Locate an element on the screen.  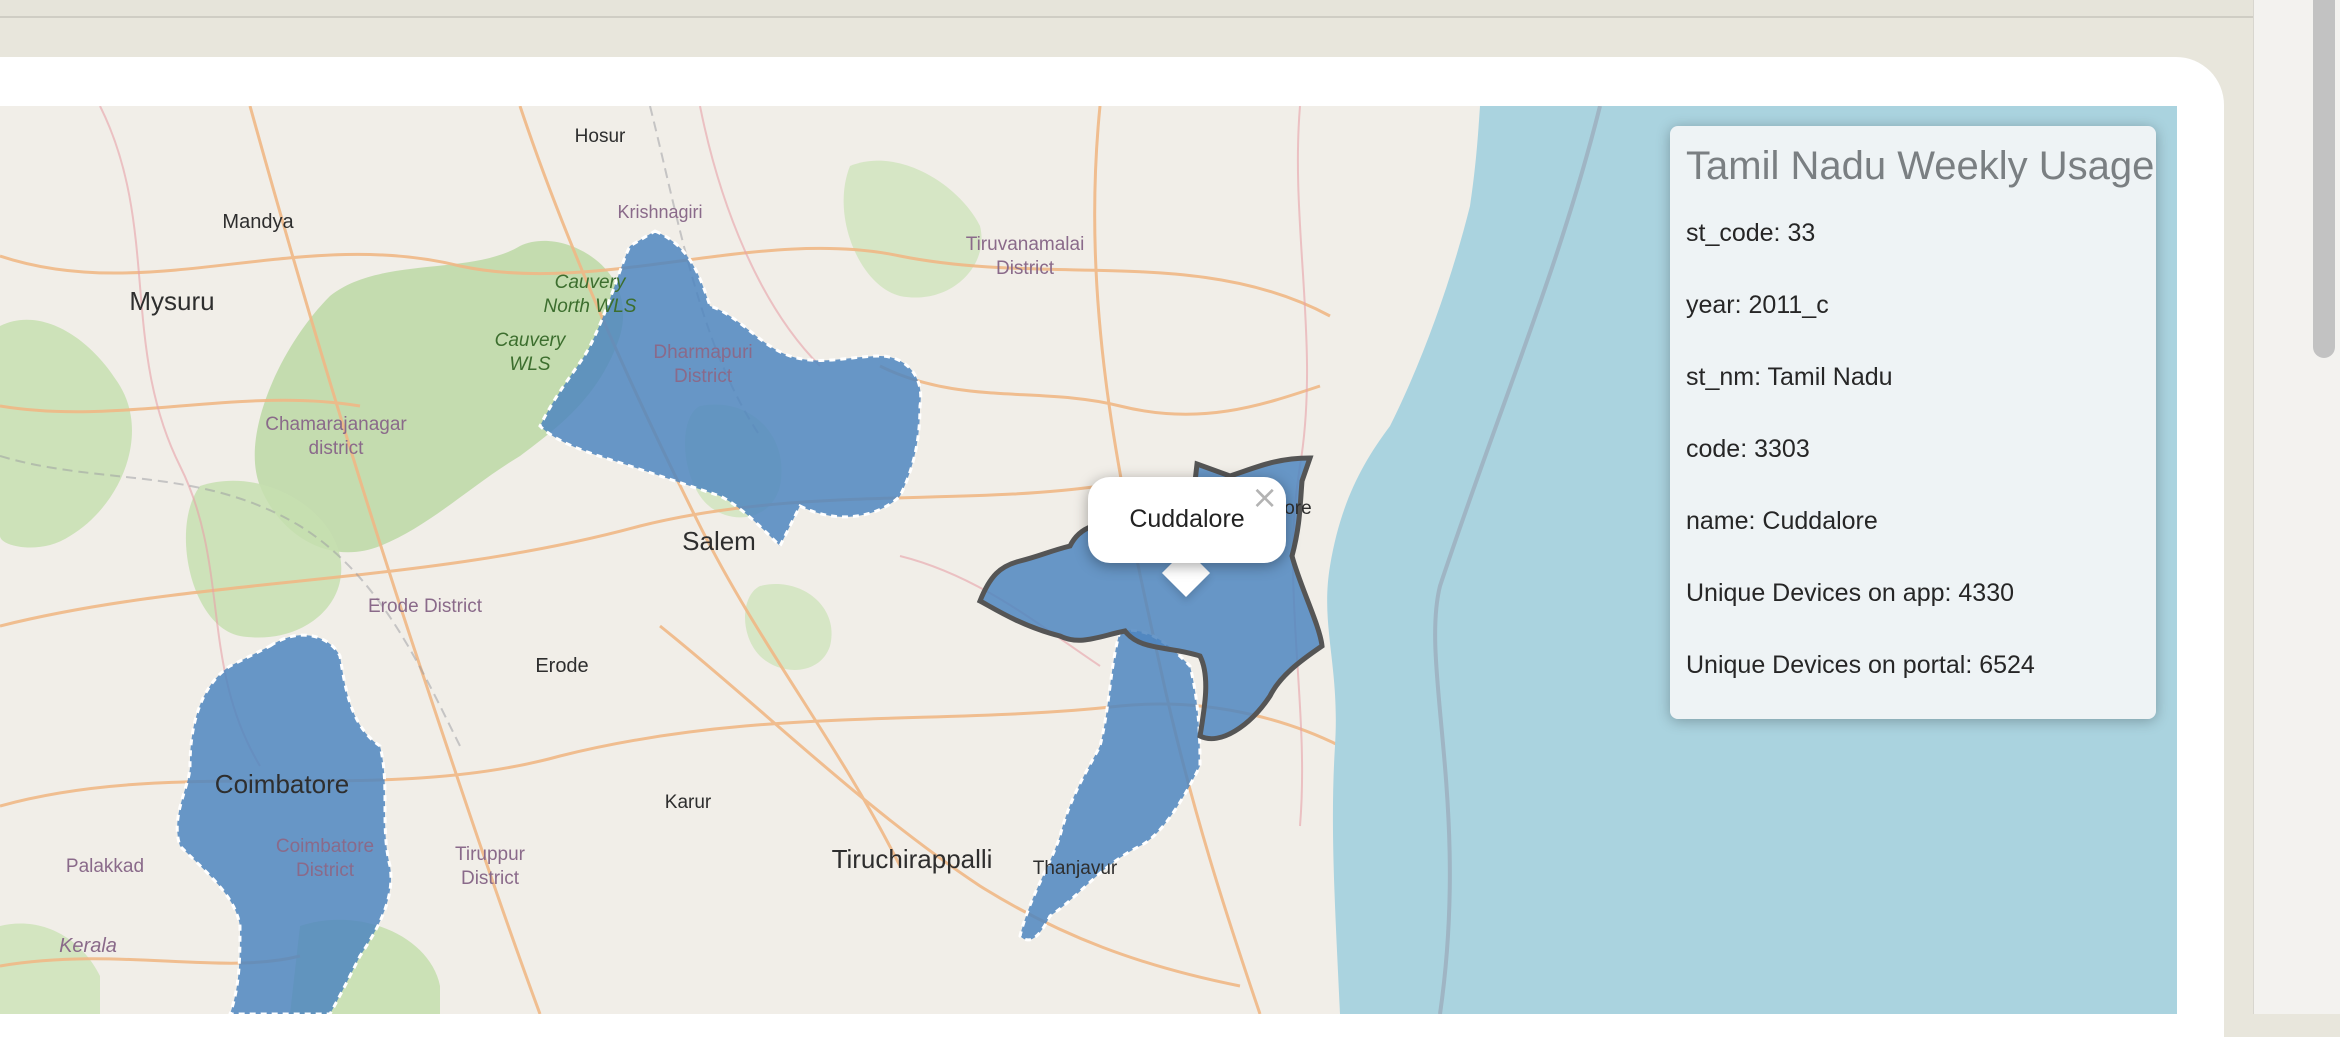
info-row-code: code: 3303 is located at coordinates (1748, 449).